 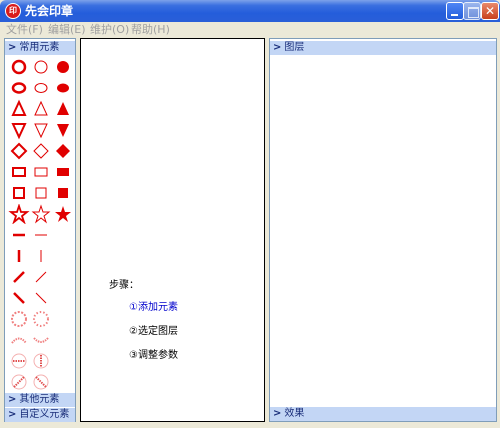 I want to click on section-label: 其他元素, so click(x=39, y=399).